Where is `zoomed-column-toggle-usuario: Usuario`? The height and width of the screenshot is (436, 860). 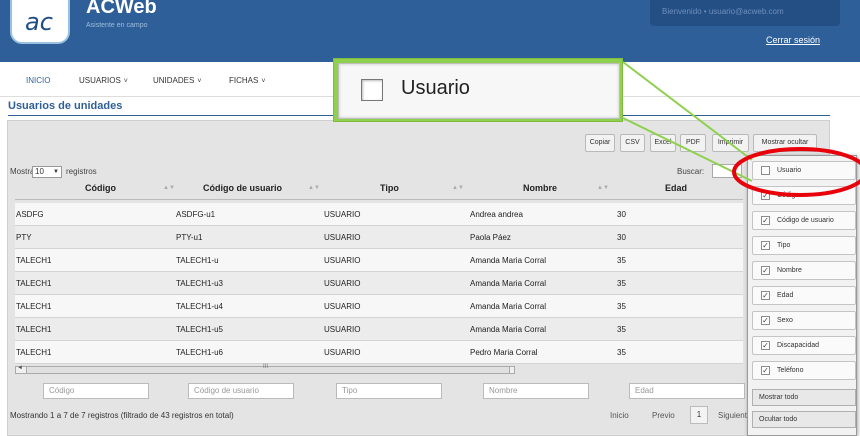
zoomed-column-toggle-usuario: Usuario is located at coordinates (479, 91).